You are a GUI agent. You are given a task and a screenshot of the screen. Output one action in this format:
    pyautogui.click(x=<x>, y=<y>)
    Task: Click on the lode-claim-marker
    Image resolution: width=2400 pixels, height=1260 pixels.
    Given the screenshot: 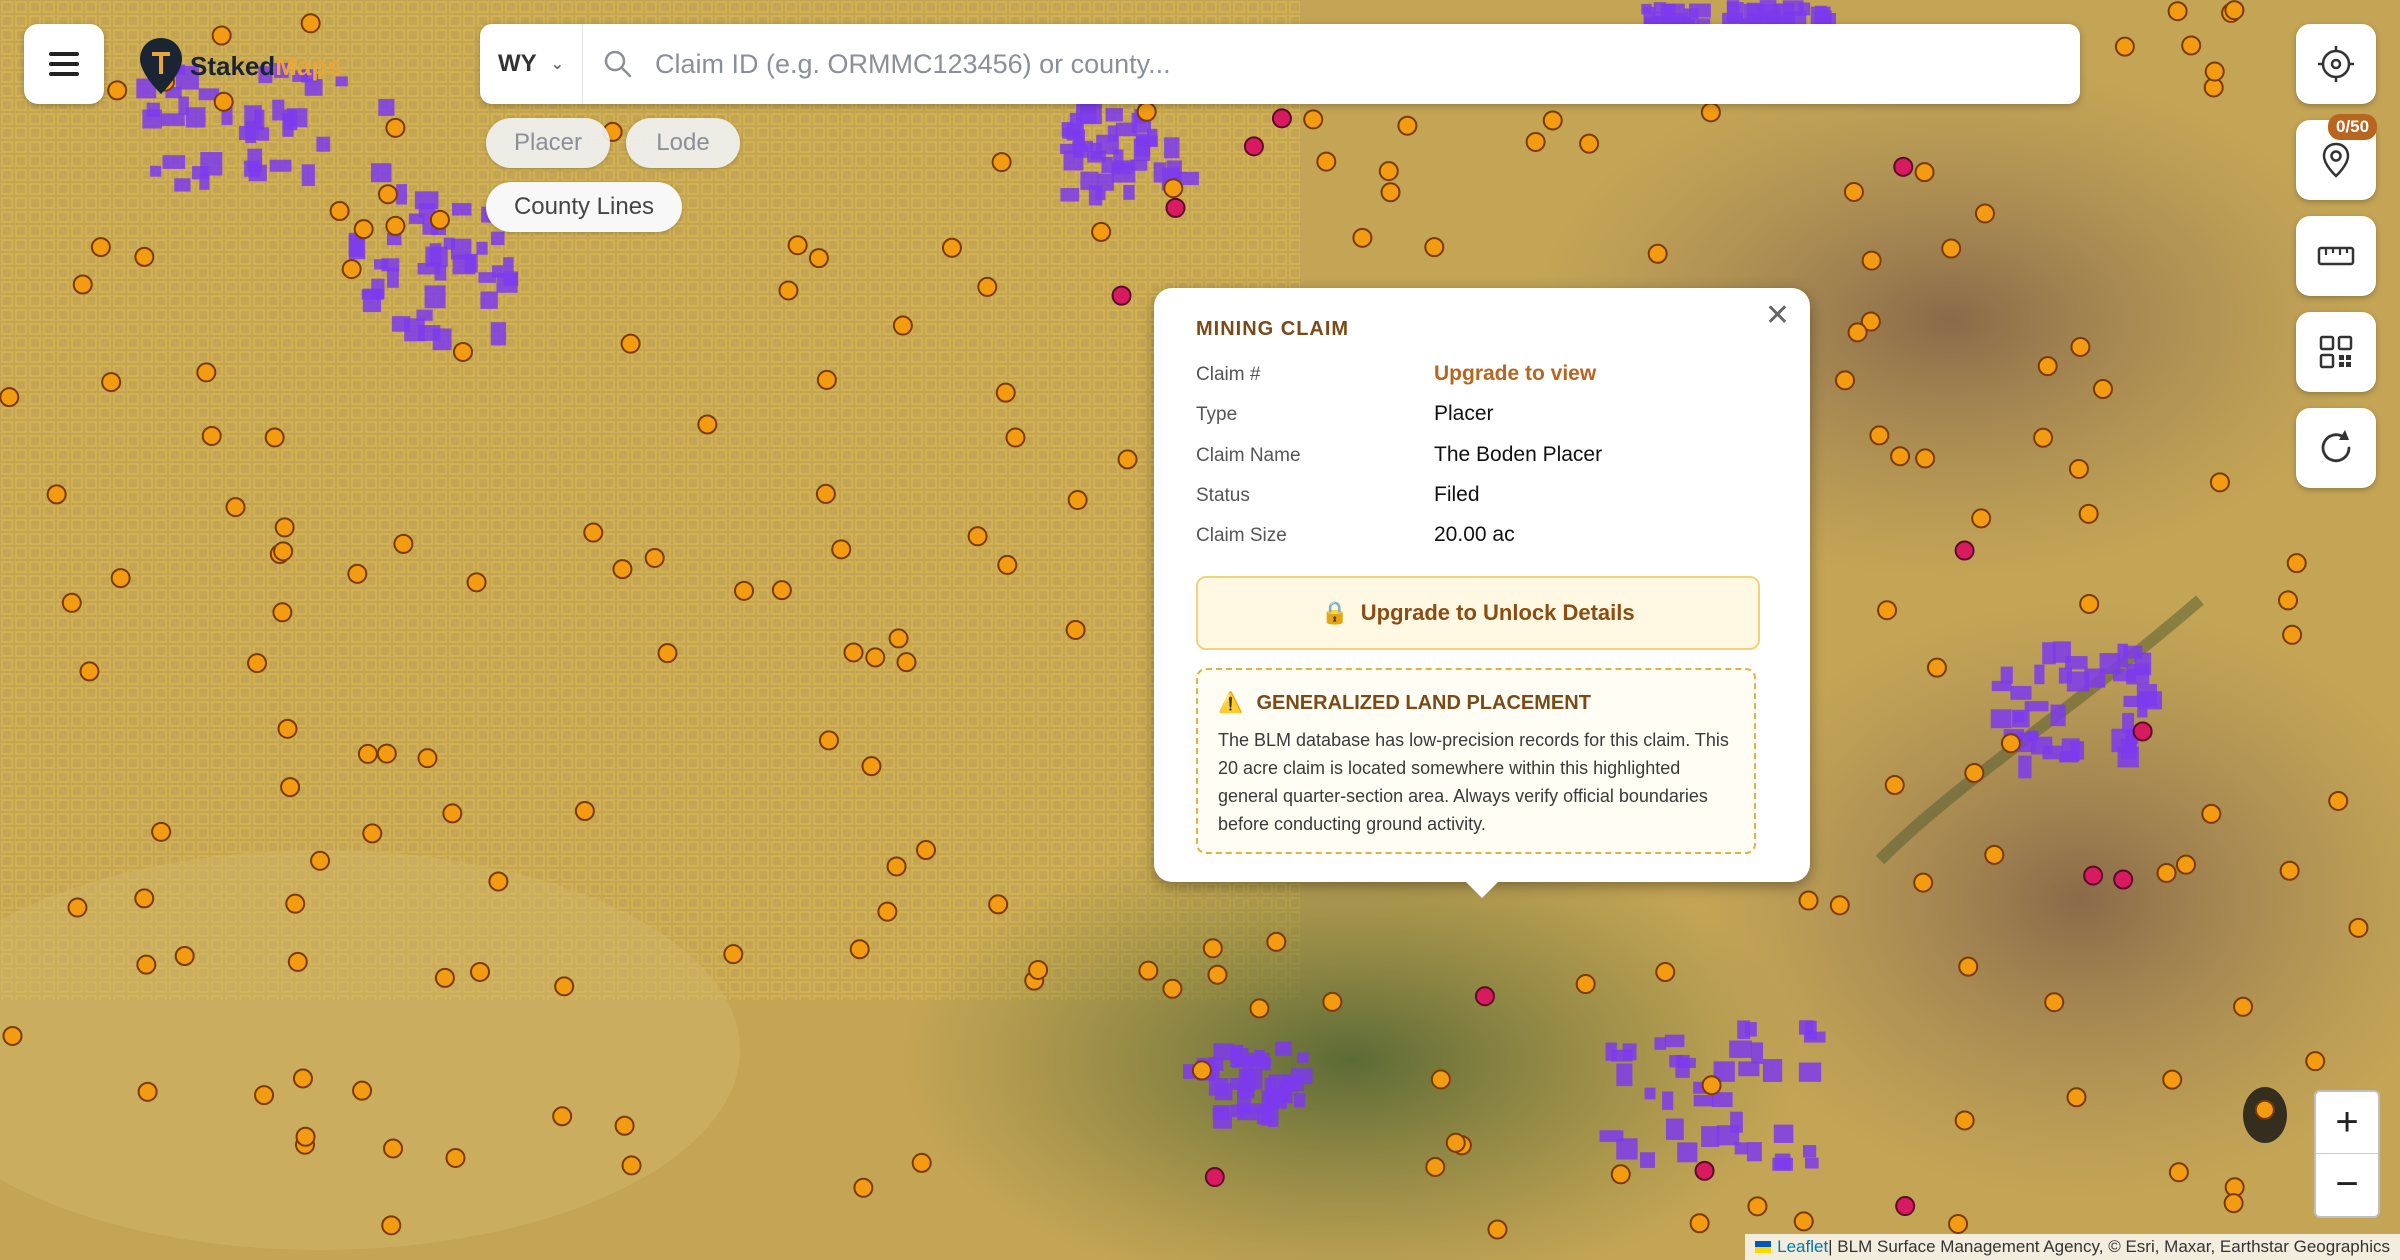 What is the action you would take?
    pyautogui.click(x=1121, y=295)
    